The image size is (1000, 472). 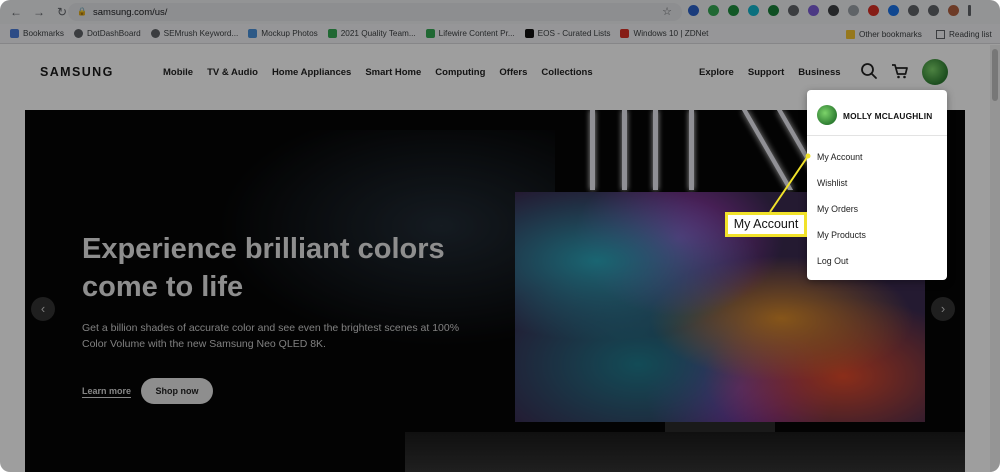 What do you see at coordinates (766, 224) in the screenshot?
I see `callout-label: My Account` at bounding box center [766, 224].